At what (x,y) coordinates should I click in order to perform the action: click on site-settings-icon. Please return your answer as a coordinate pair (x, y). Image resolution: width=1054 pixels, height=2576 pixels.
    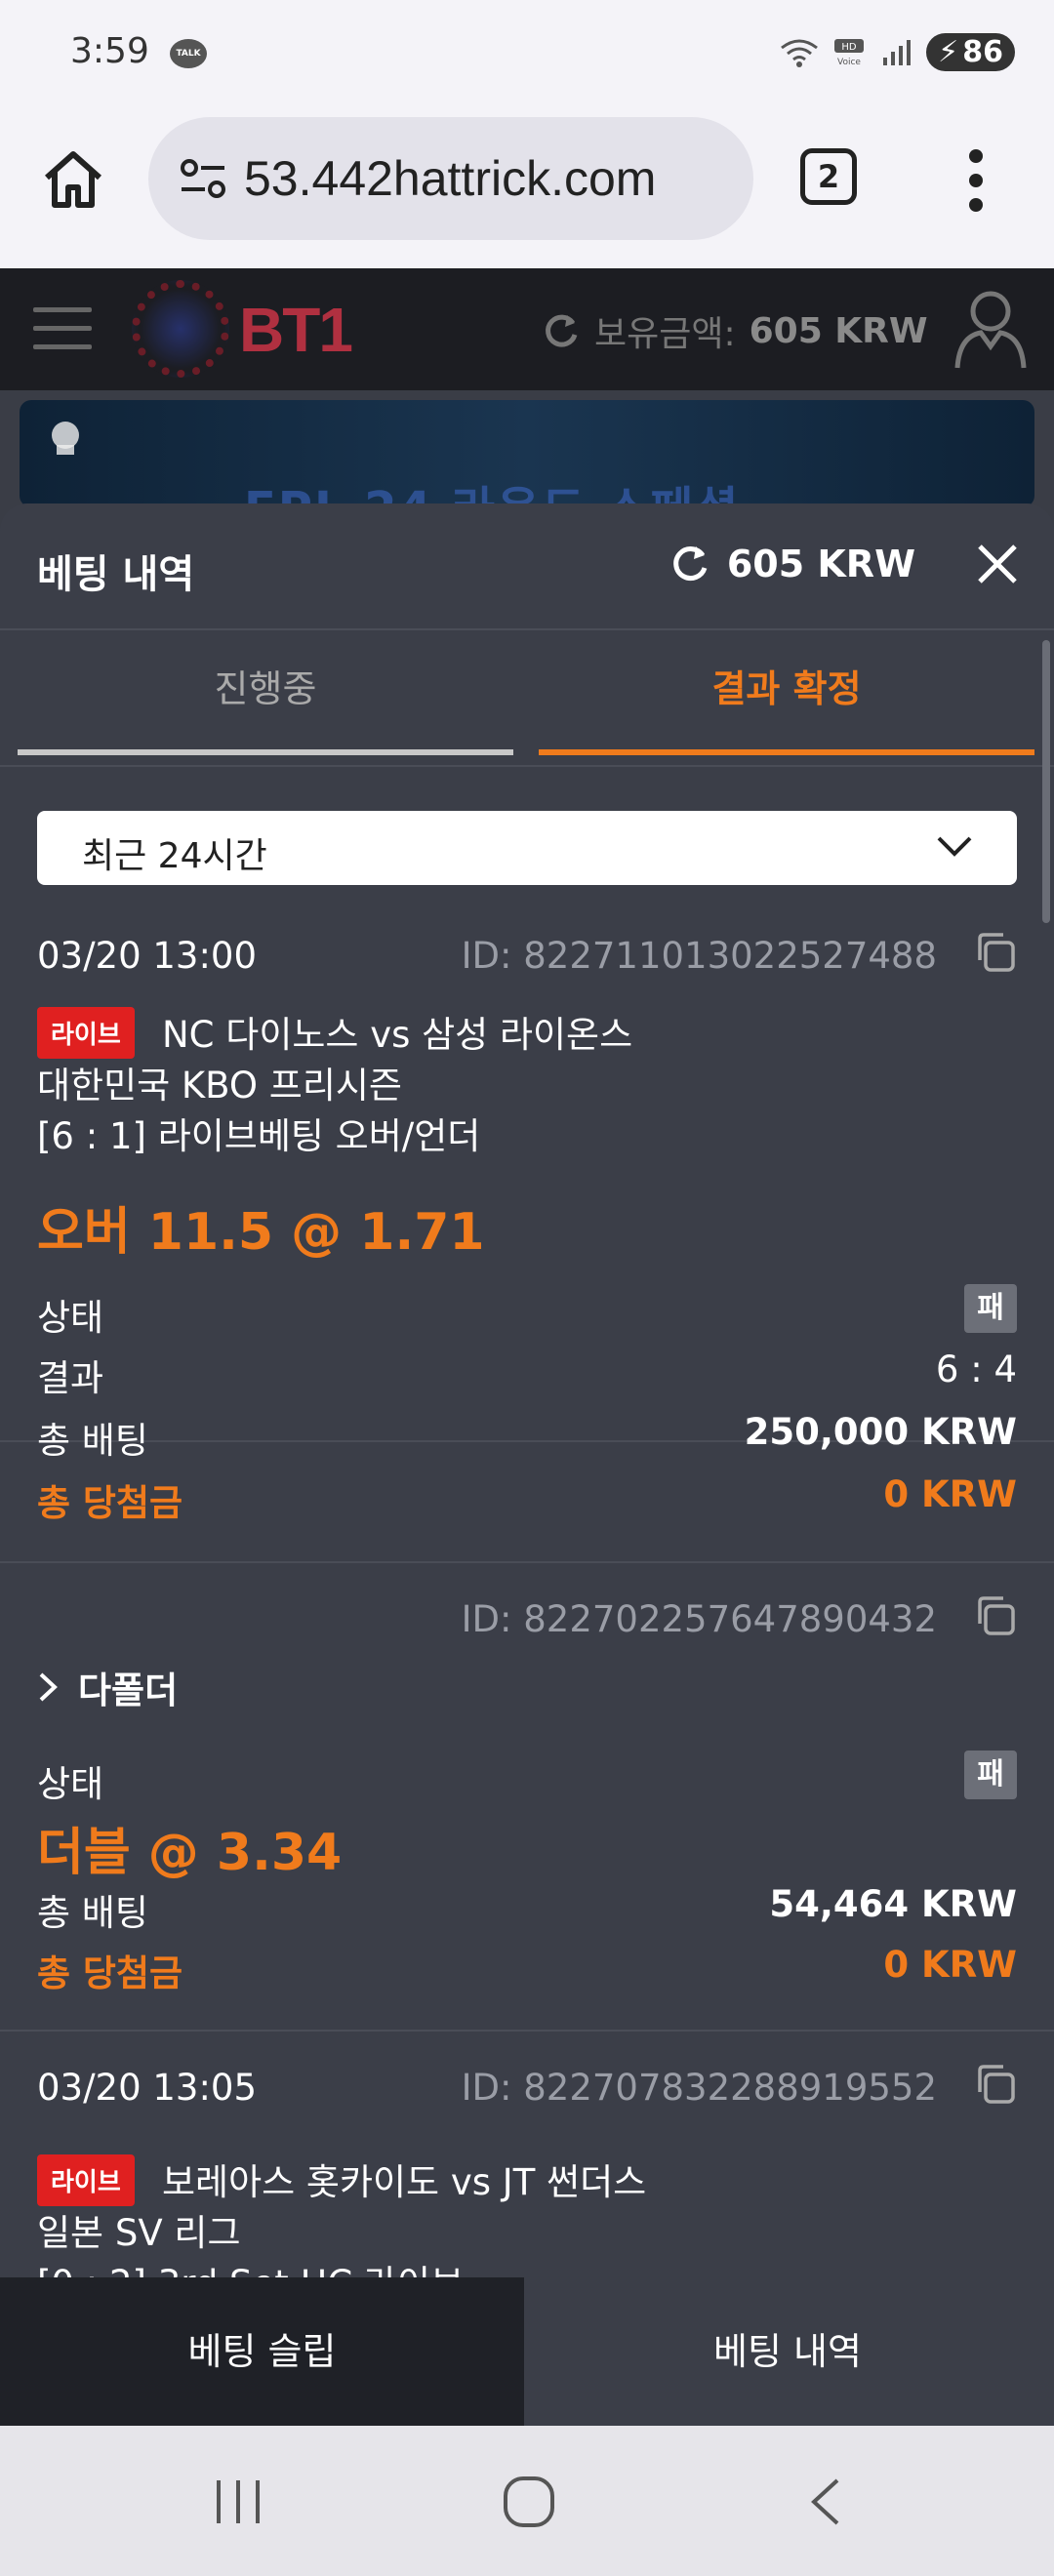
    Looking at the image, I should click on (203, 178).